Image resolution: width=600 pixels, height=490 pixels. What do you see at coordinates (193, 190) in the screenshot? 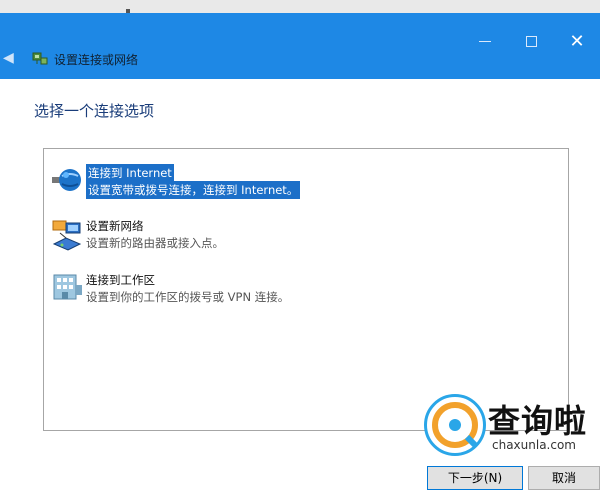
I see `option-description: 设置宽带或拨号连接，连接到 Internet。` at bounding box center [193, 190].